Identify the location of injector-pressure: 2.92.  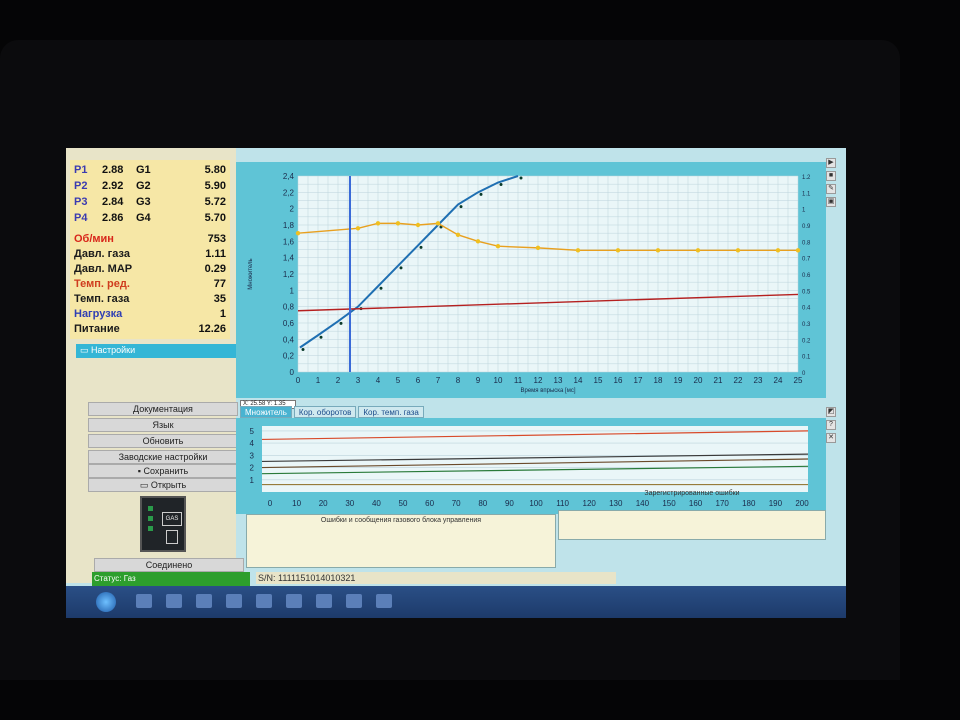
(113, 186).